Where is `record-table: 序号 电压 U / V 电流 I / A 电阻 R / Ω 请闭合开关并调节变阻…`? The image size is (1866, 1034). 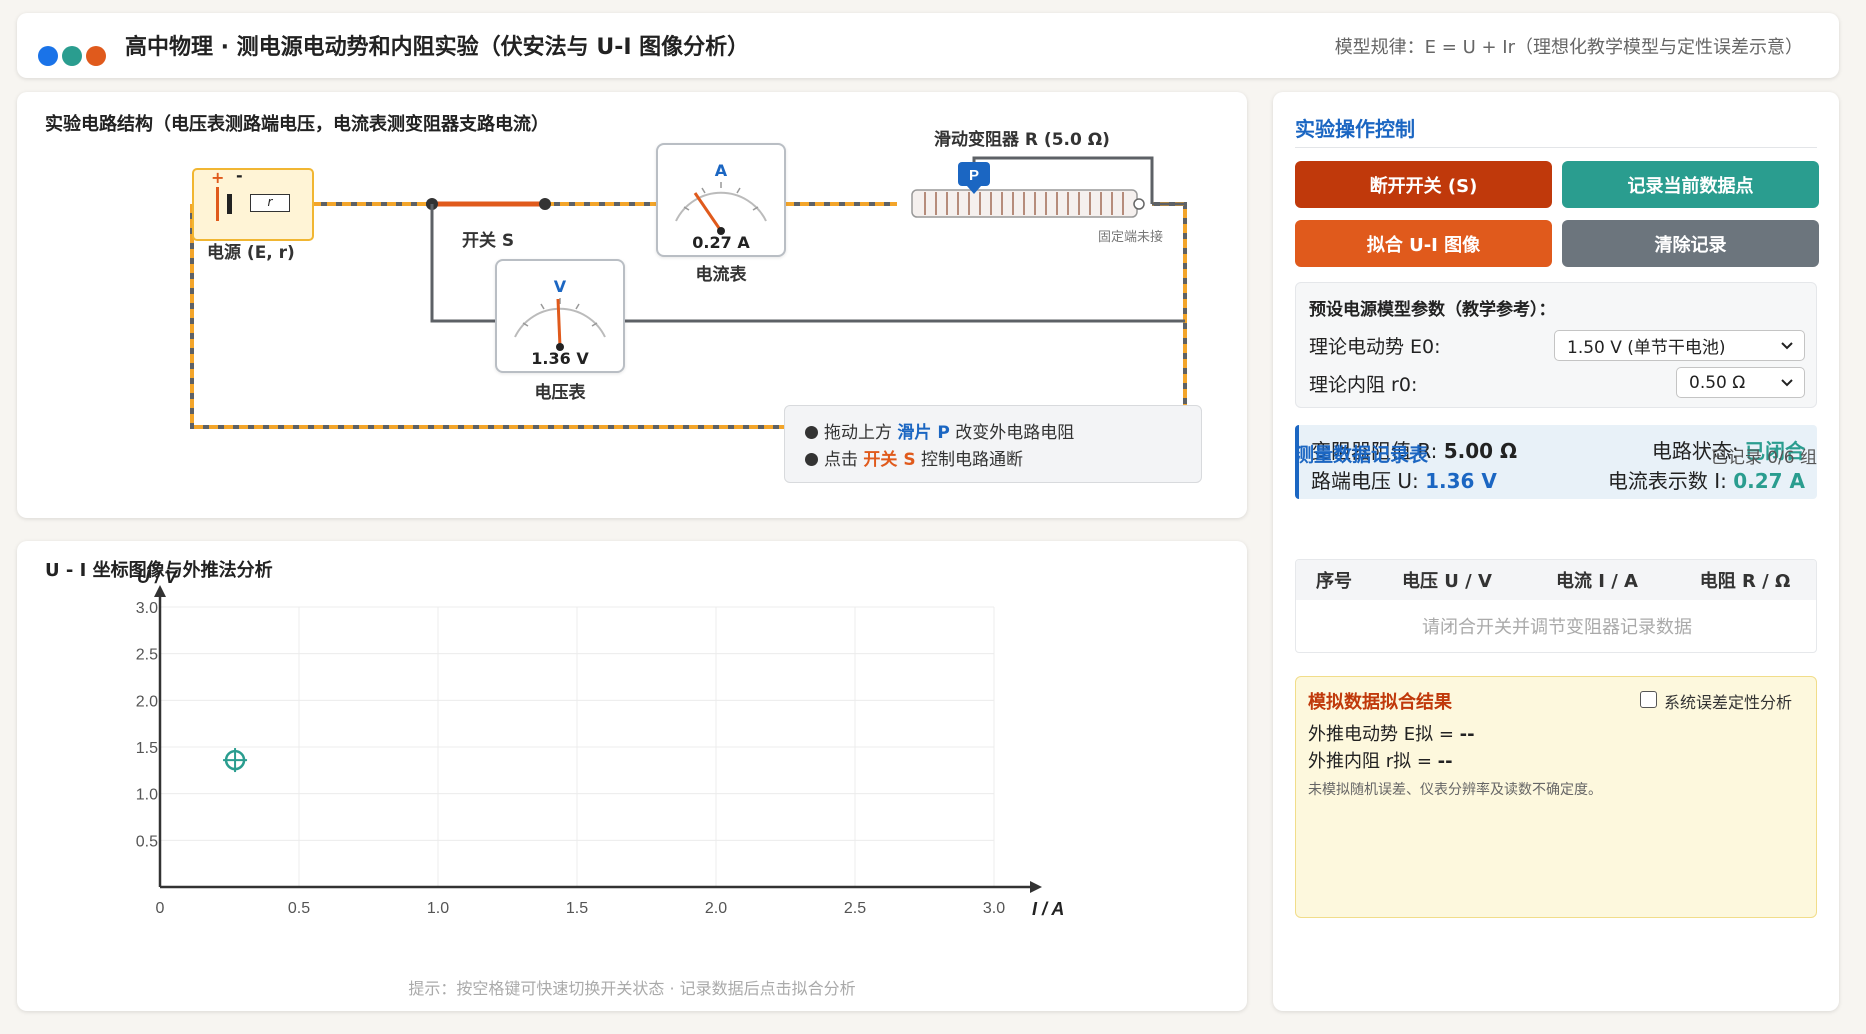
record-table: 序号 电压 U / V 电流 I / A 电阻 R / Ω 请闭合开关并调节变阻… is located at coordinates (1556, 606).